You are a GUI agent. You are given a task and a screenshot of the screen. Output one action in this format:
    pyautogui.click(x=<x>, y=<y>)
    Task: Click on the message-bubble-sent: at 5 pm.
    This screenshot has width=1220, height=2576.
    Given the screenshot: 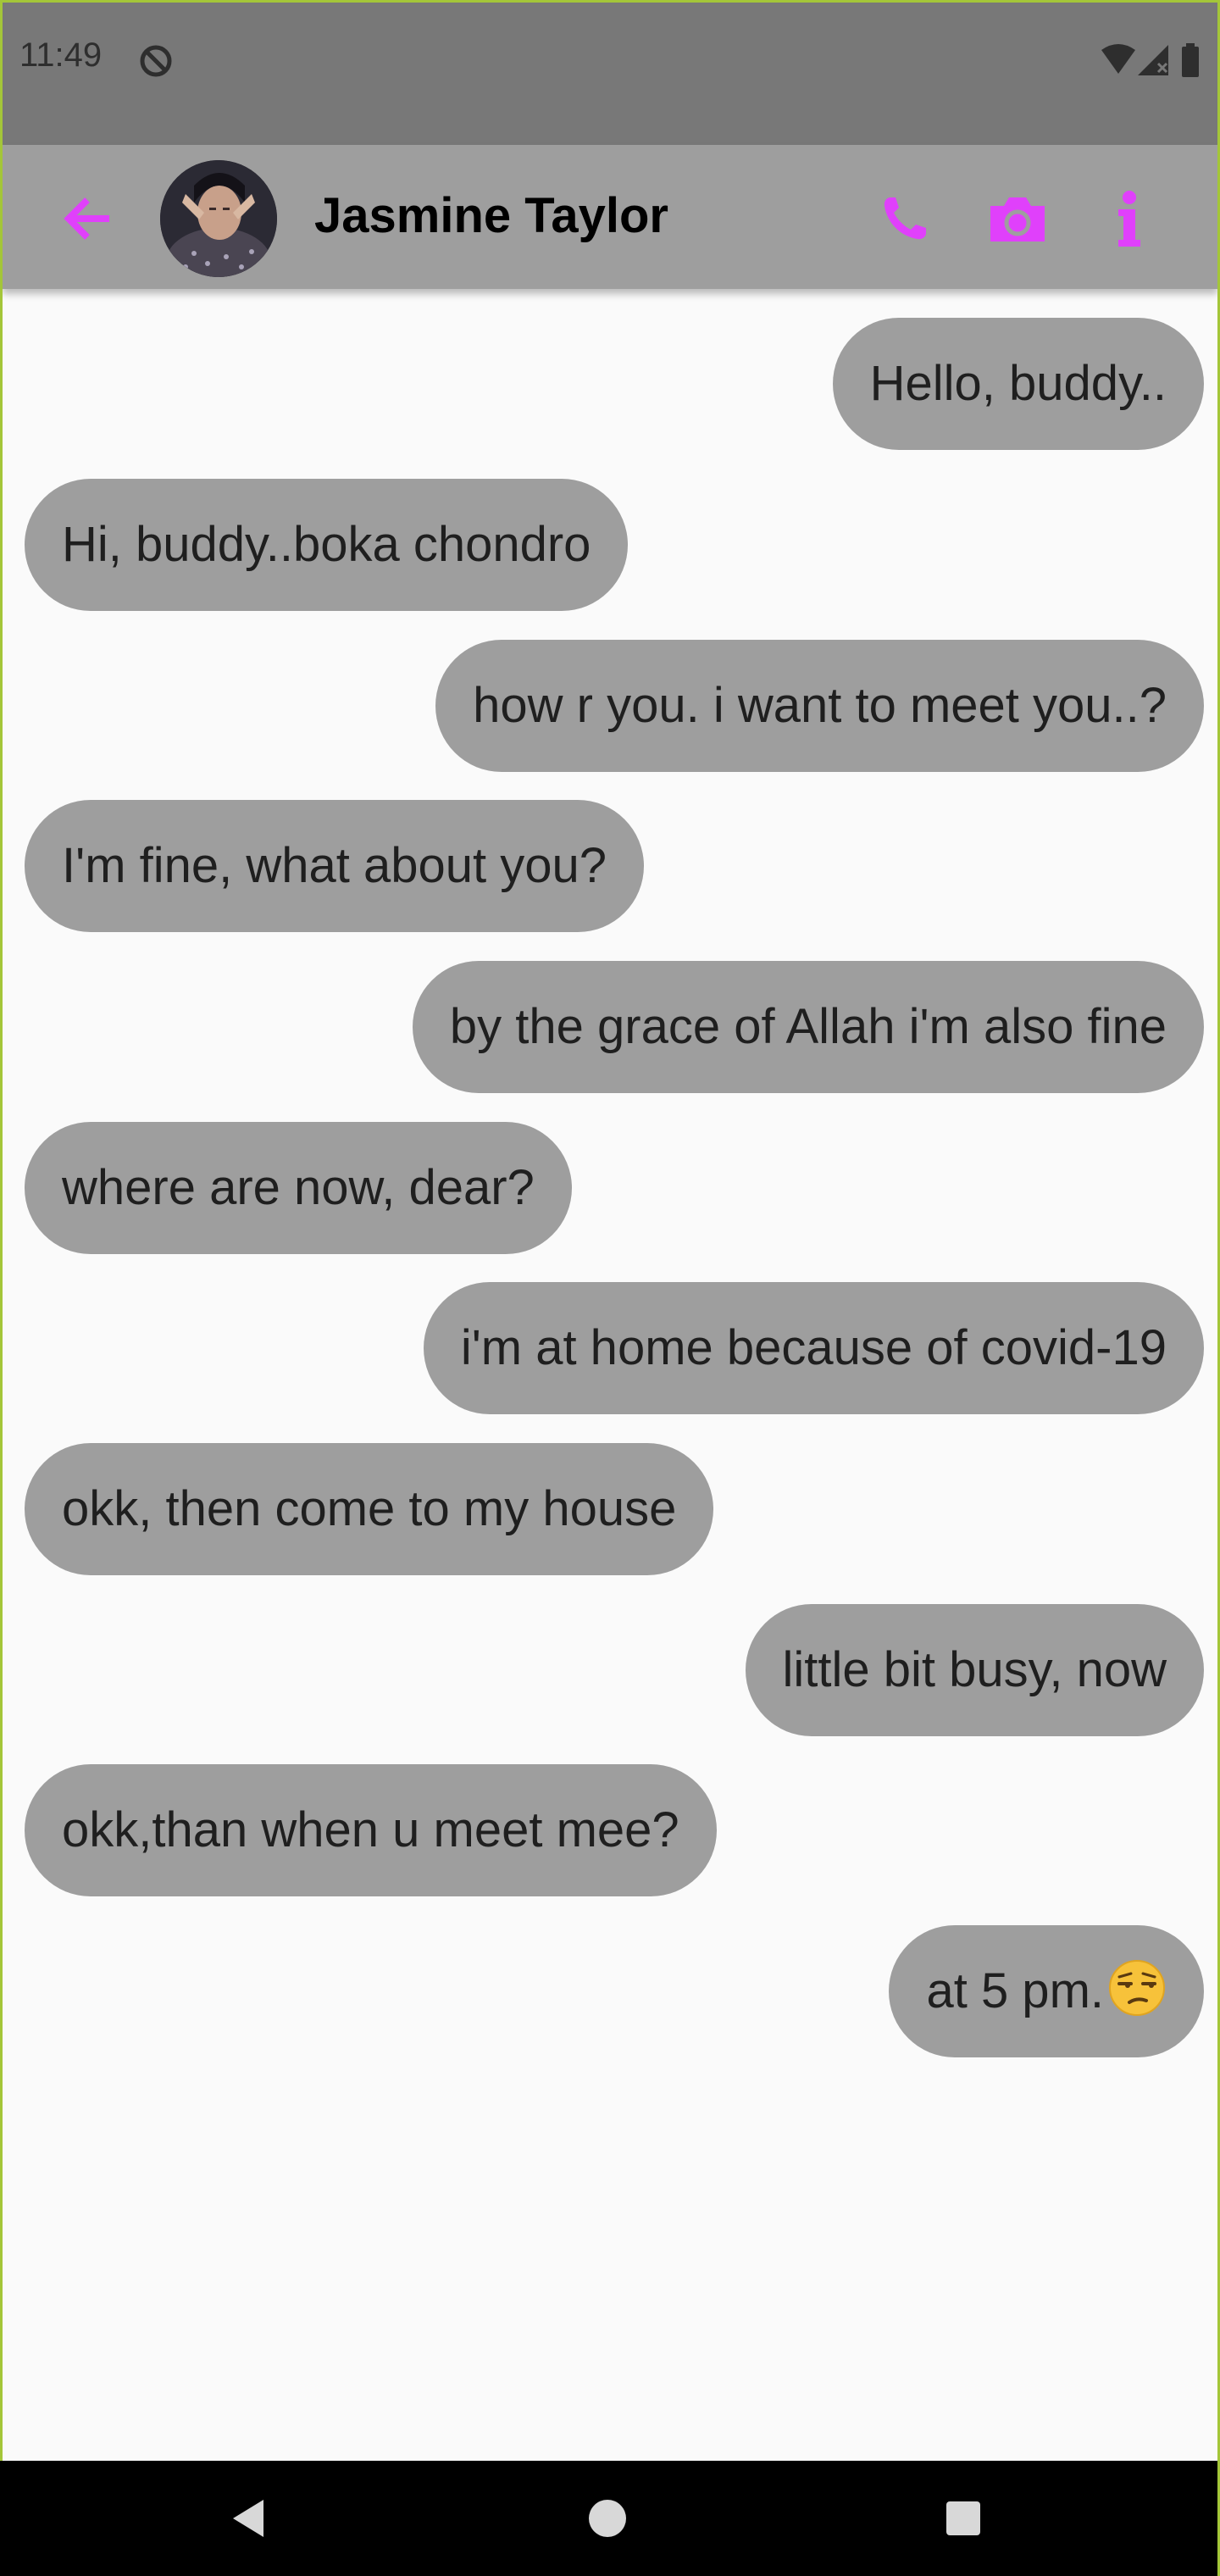 What is the action you would take?
    pyautogui.click(x=1046, y=1991)
    